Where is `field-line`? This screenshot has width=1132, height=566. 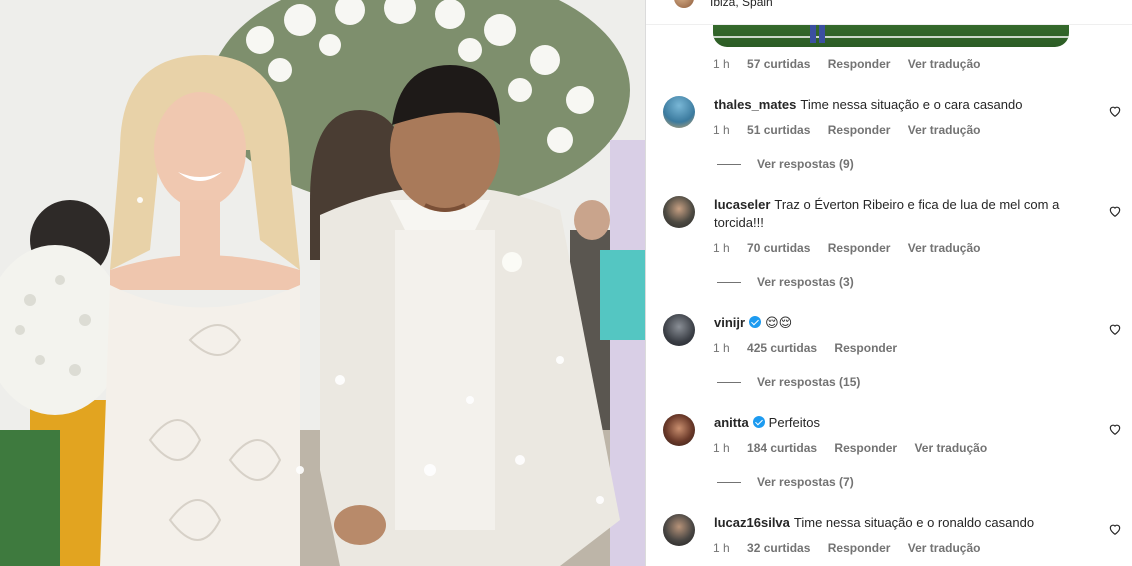 field-line is located at coordinates (891, 37).